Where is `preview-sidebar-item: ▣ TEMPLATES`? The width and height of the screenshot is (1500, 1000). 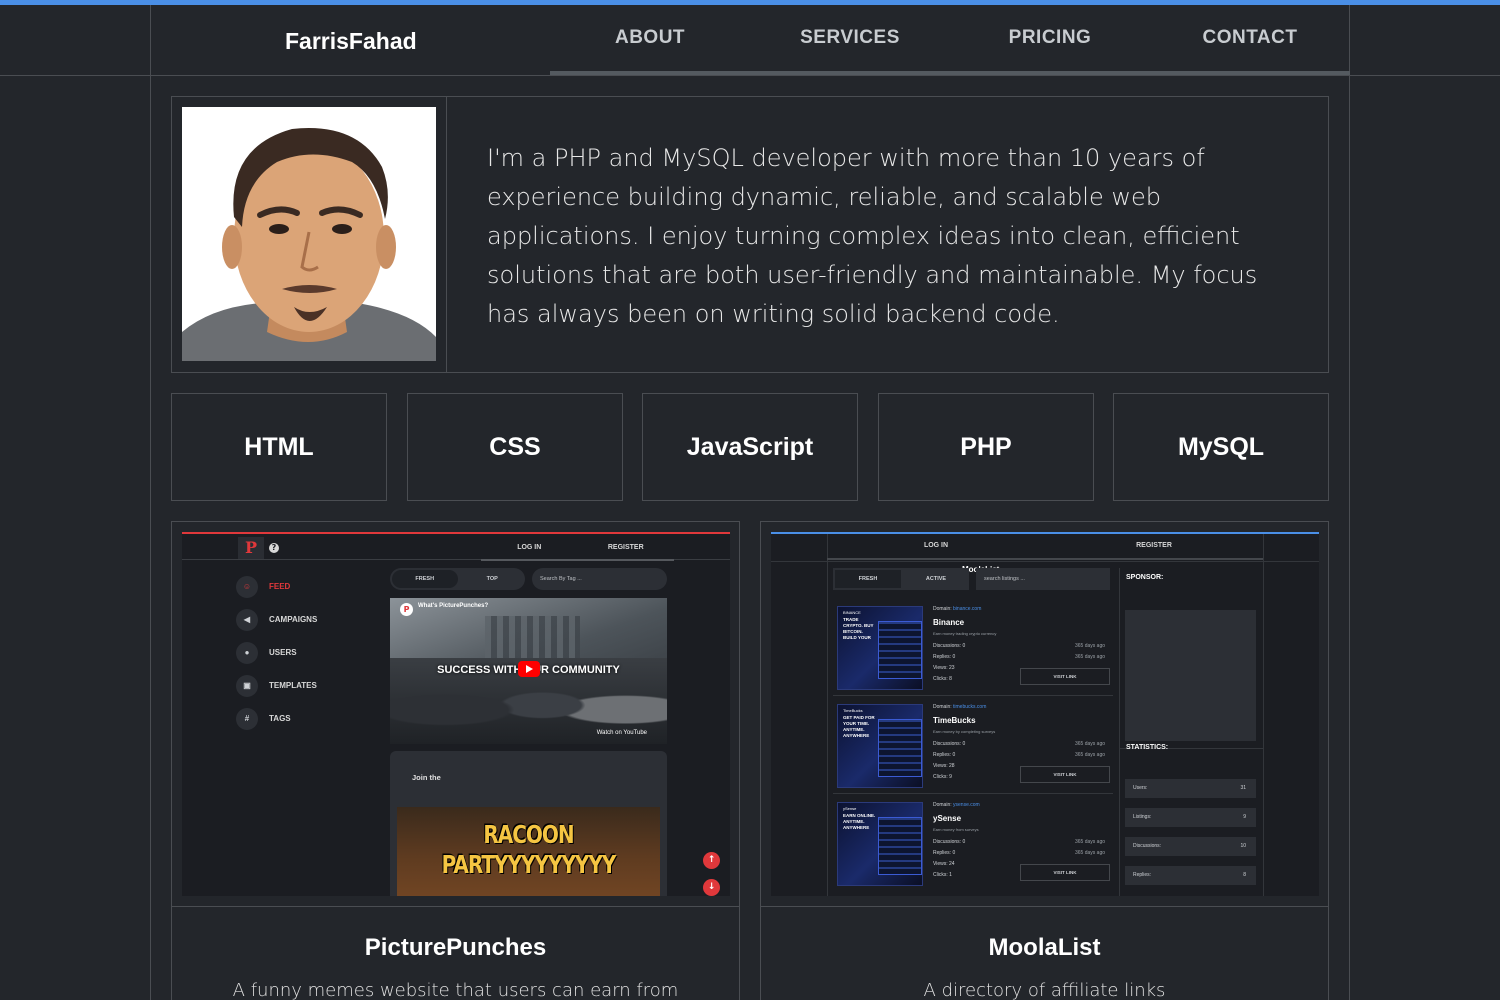 preview-sidebar-item: ▣ TEMPLATES is located at coordinates (306, 685).